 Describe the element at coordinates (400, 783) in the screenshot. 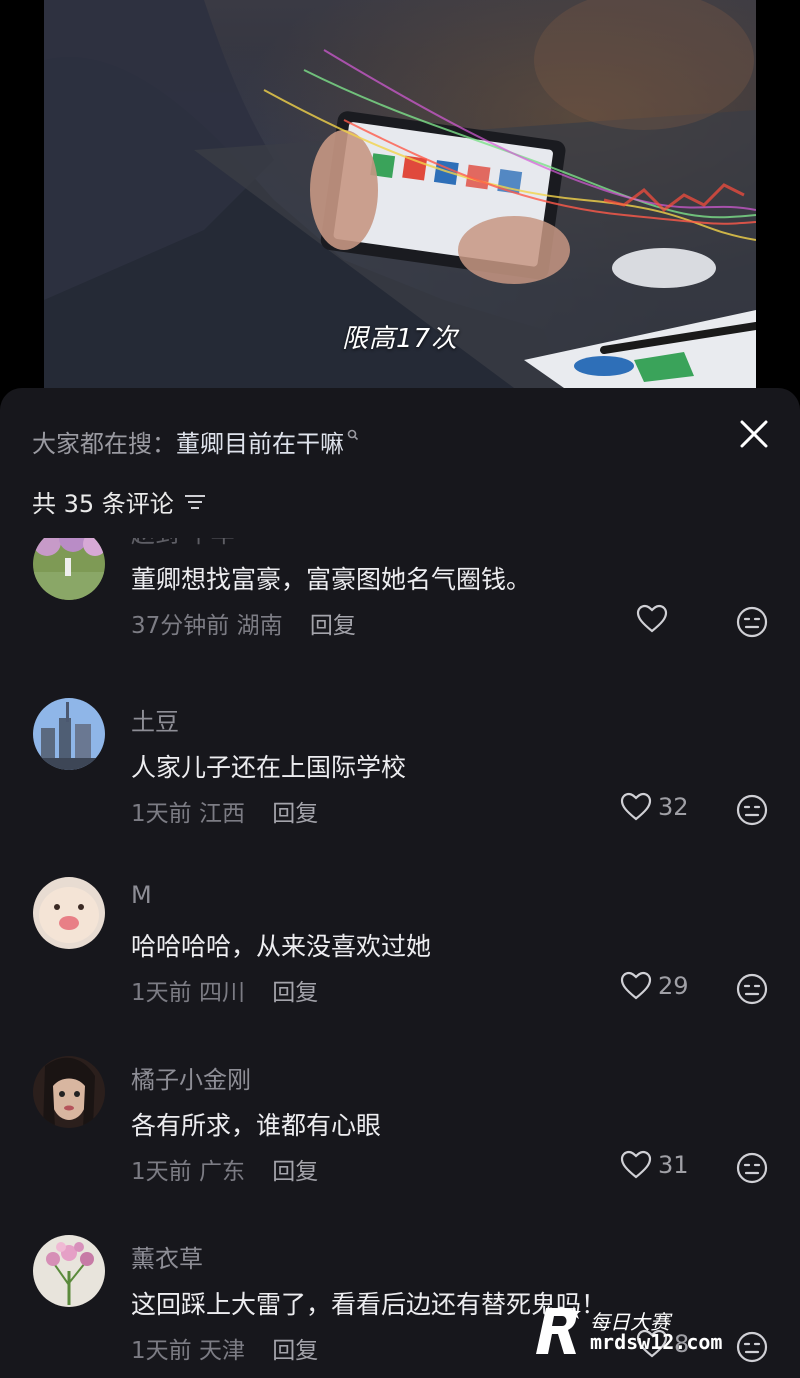

I see `comment-item: 土豆 人家儿子还在上国际学校 1天前 江西 回复 32` at that location.